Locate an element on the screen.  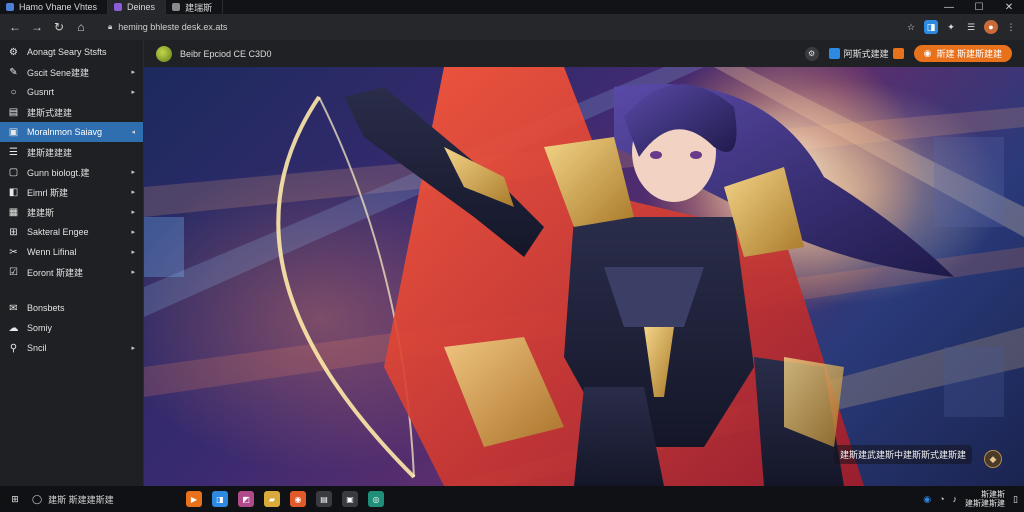
grid-icon: ⊞ is located at coordinates (13, 232).